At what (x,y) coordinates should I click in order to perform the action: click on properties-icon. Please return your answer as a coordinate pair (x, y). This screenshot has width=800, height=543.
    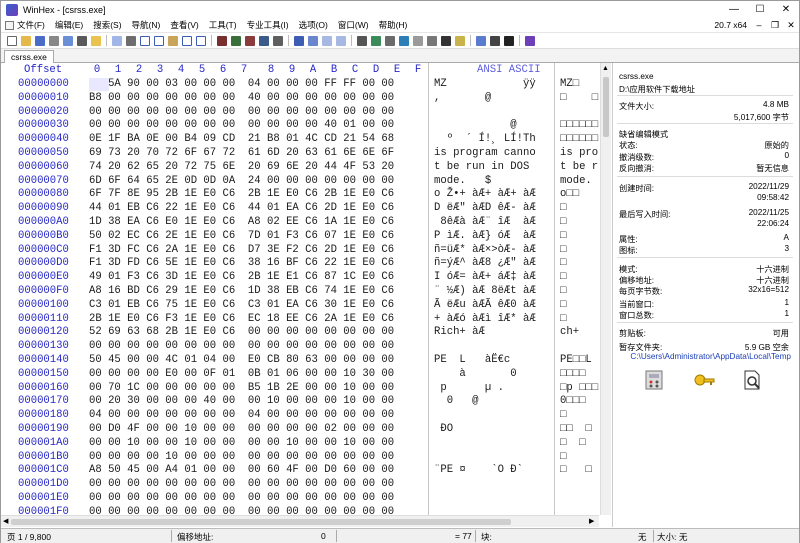
    Looking at the image, I should click on (68, 40).